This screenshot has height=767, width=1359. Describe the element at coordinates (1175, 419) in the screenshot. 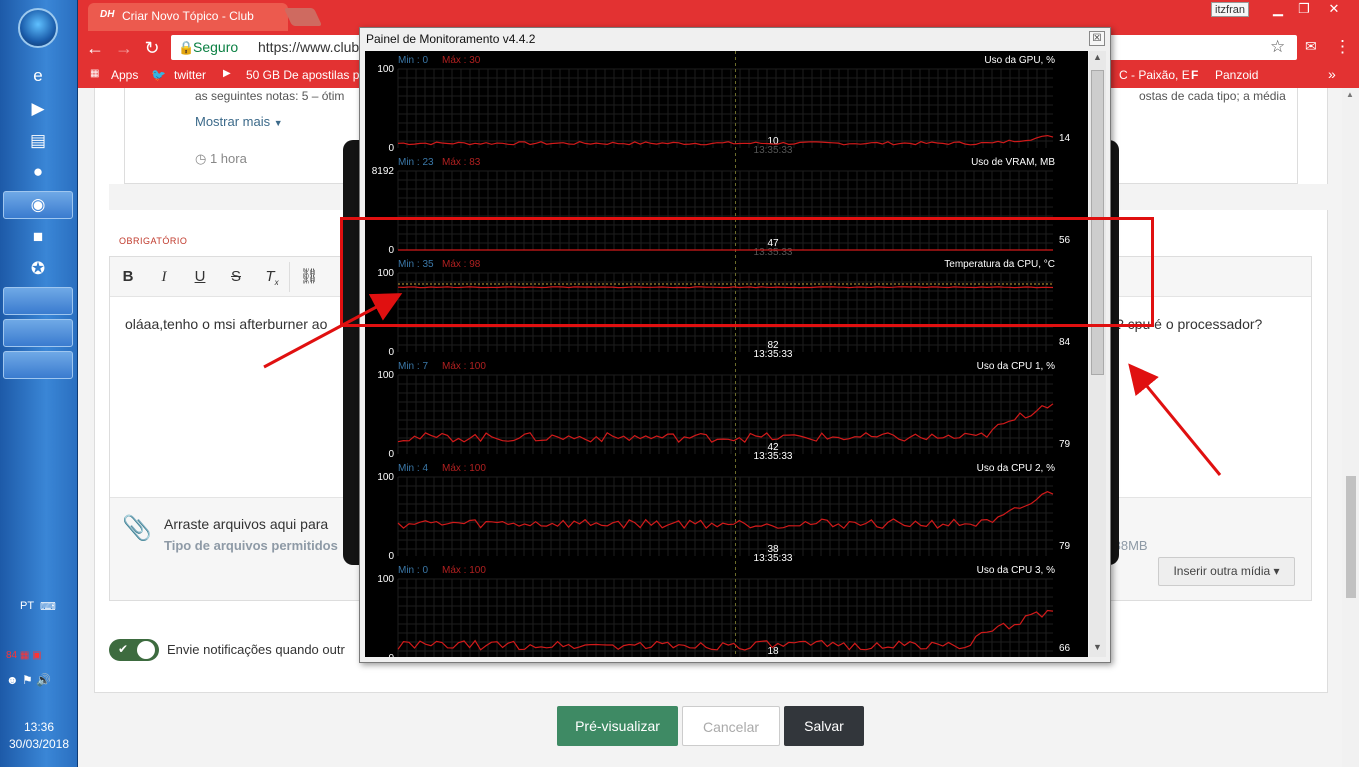

I see `arrow-right` at that location.